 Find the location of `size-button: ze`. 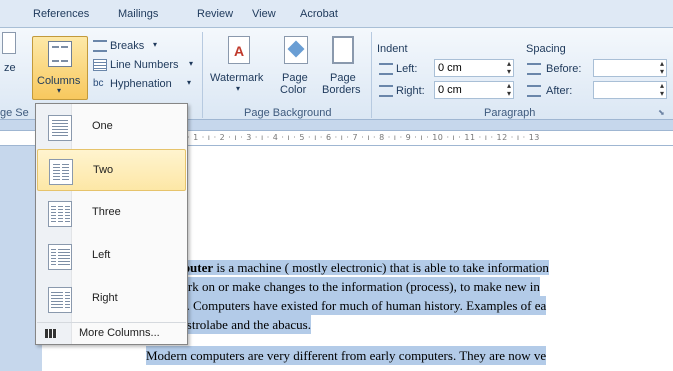

size-button: ze is located at coordinates (14, 67).